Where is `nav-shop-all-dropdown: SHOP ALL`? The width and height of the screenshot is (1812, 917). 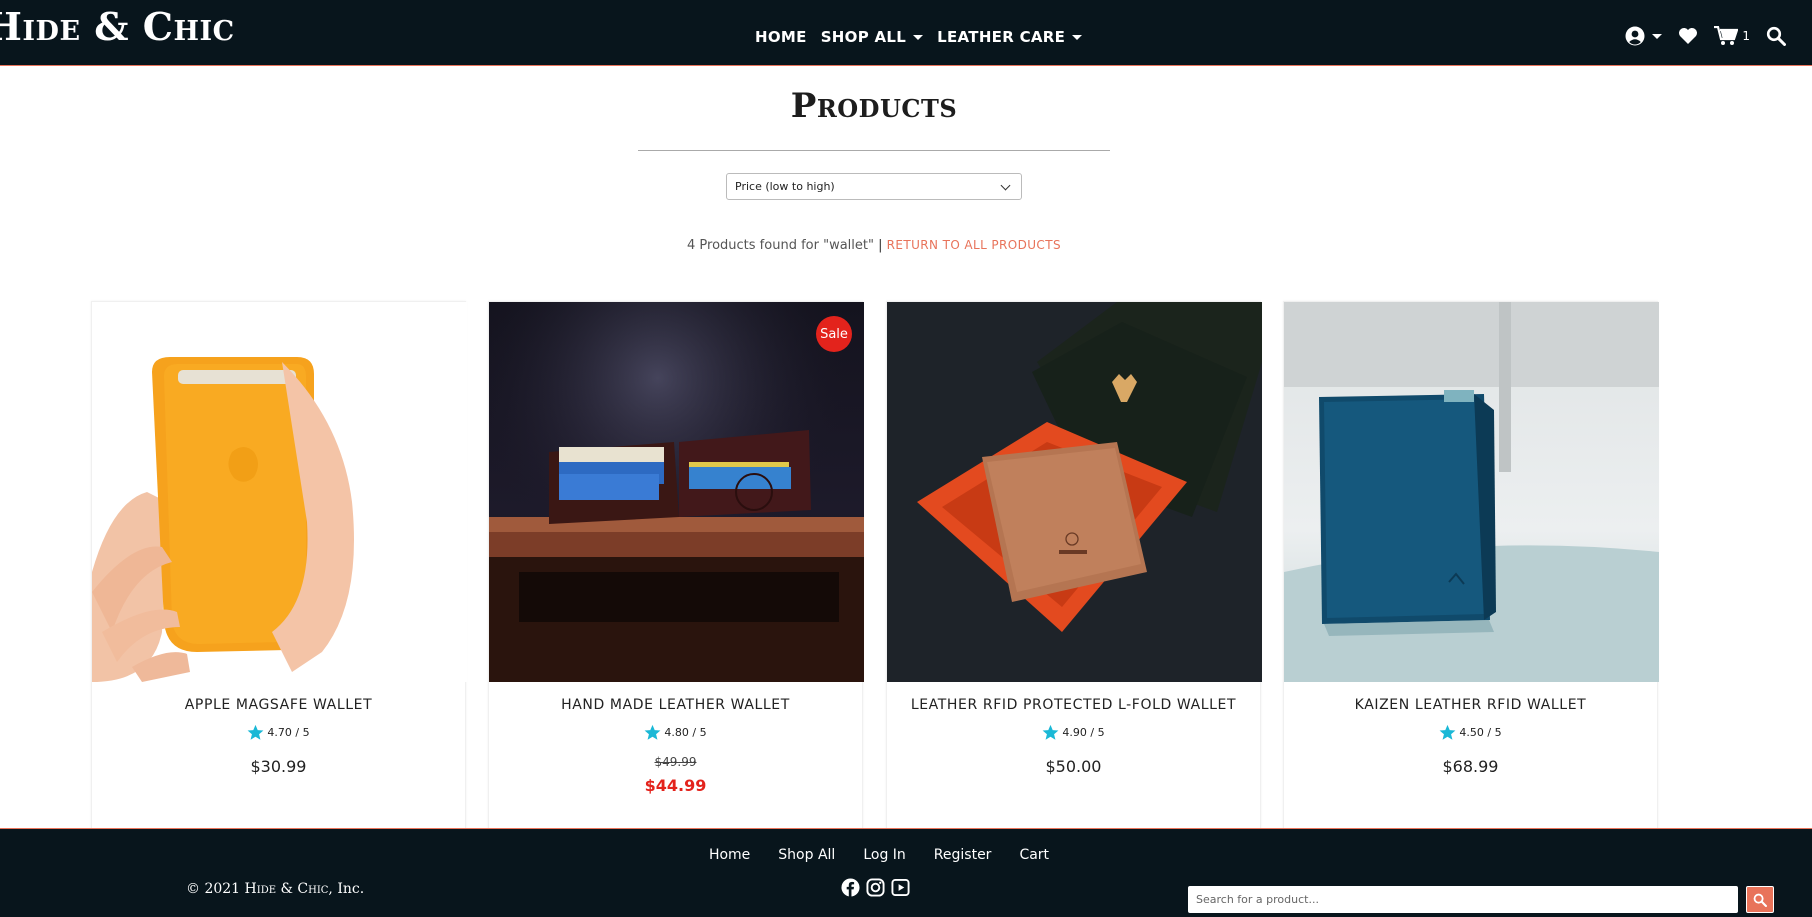
nav-shop-all-dropdown: SHOP ALL is located at coordinates (872, 37).